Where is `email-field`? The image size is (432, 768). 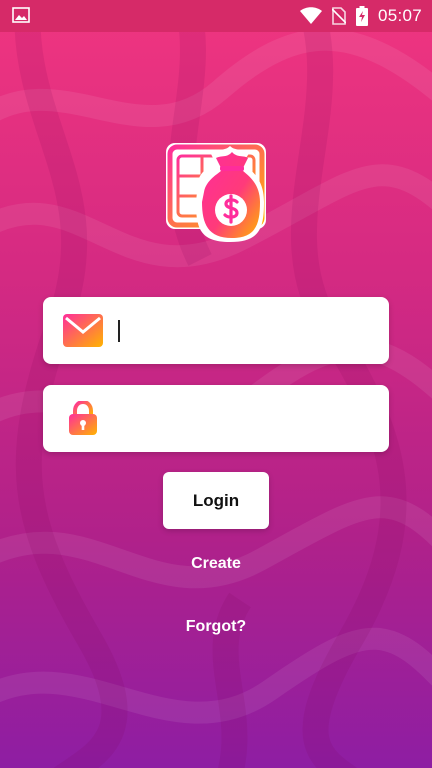 email-field is located at coordinates (216, 330).